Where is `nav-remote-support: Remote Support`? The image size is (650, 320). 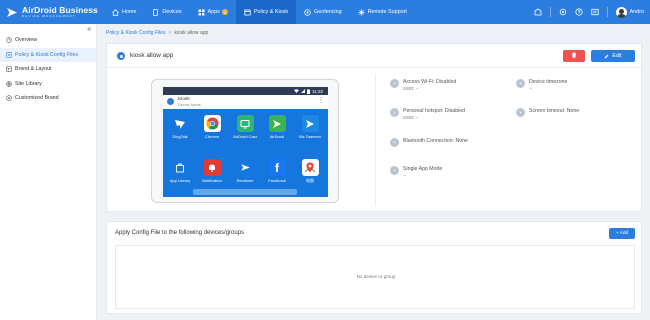 nav-remote-support: Remote Support is located at coordinates (382, 12).